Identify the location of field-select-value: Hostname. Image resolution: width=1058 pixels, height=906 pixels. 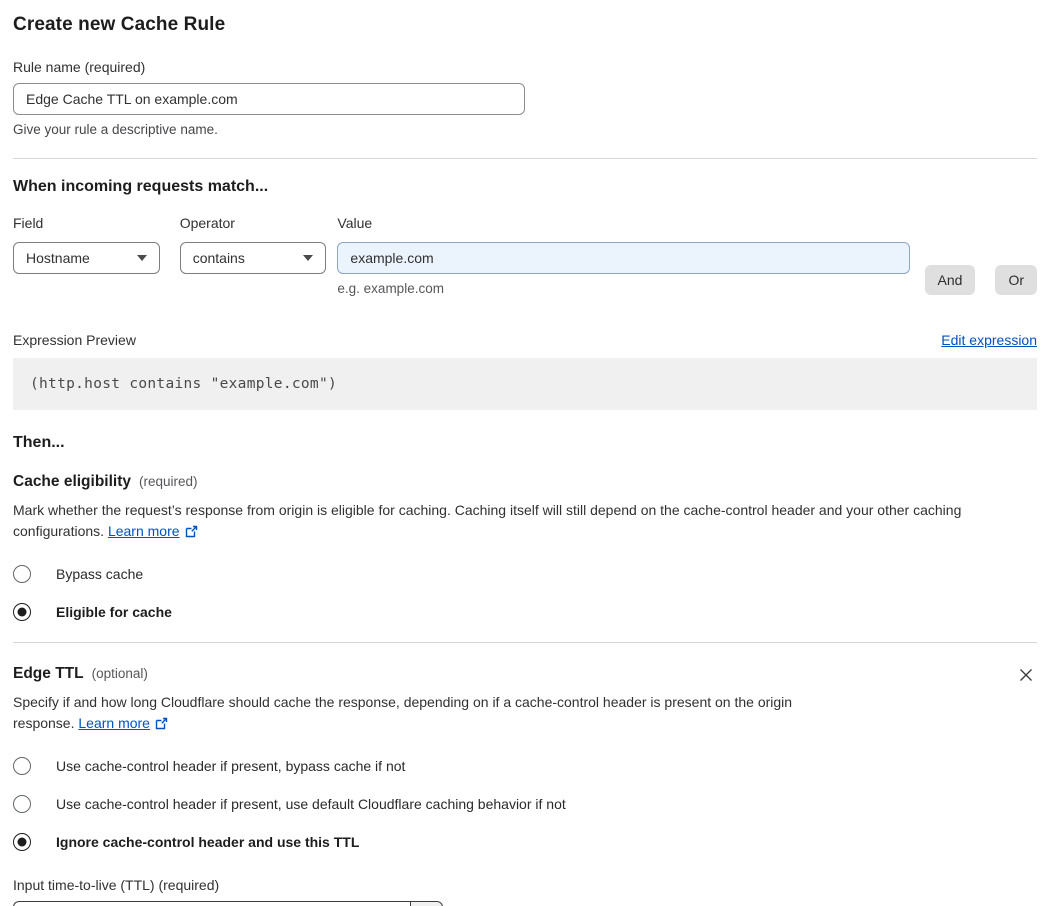
(58, 258).